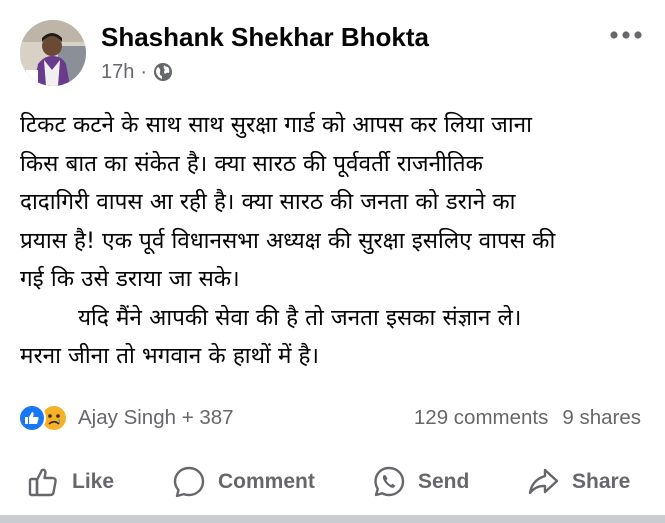 Image resolution: width=665 pixels, height=523 pixels. Describe the element at coordinates (130, 279) in the screenshot. I see `post-text-line: गई कि उसे डराया जा सके।` at that location.